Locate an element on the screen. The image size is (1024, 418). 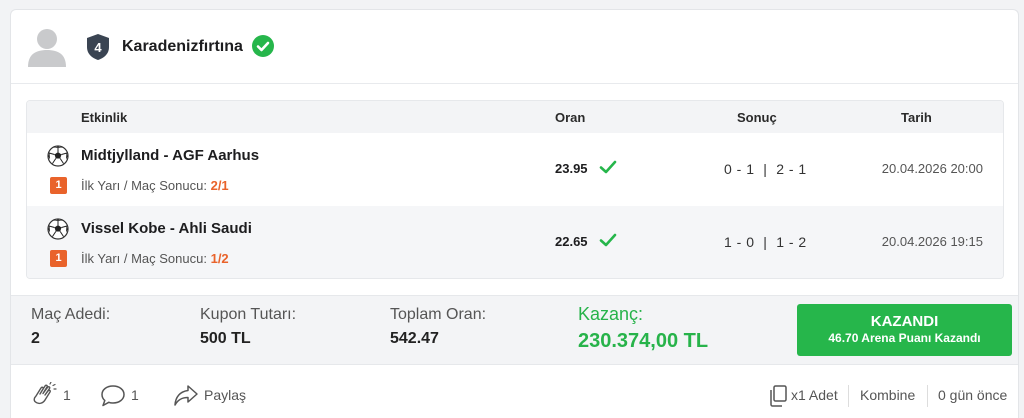
total-odd-label: Toplam Oran: is located at coordinates (438, 314).